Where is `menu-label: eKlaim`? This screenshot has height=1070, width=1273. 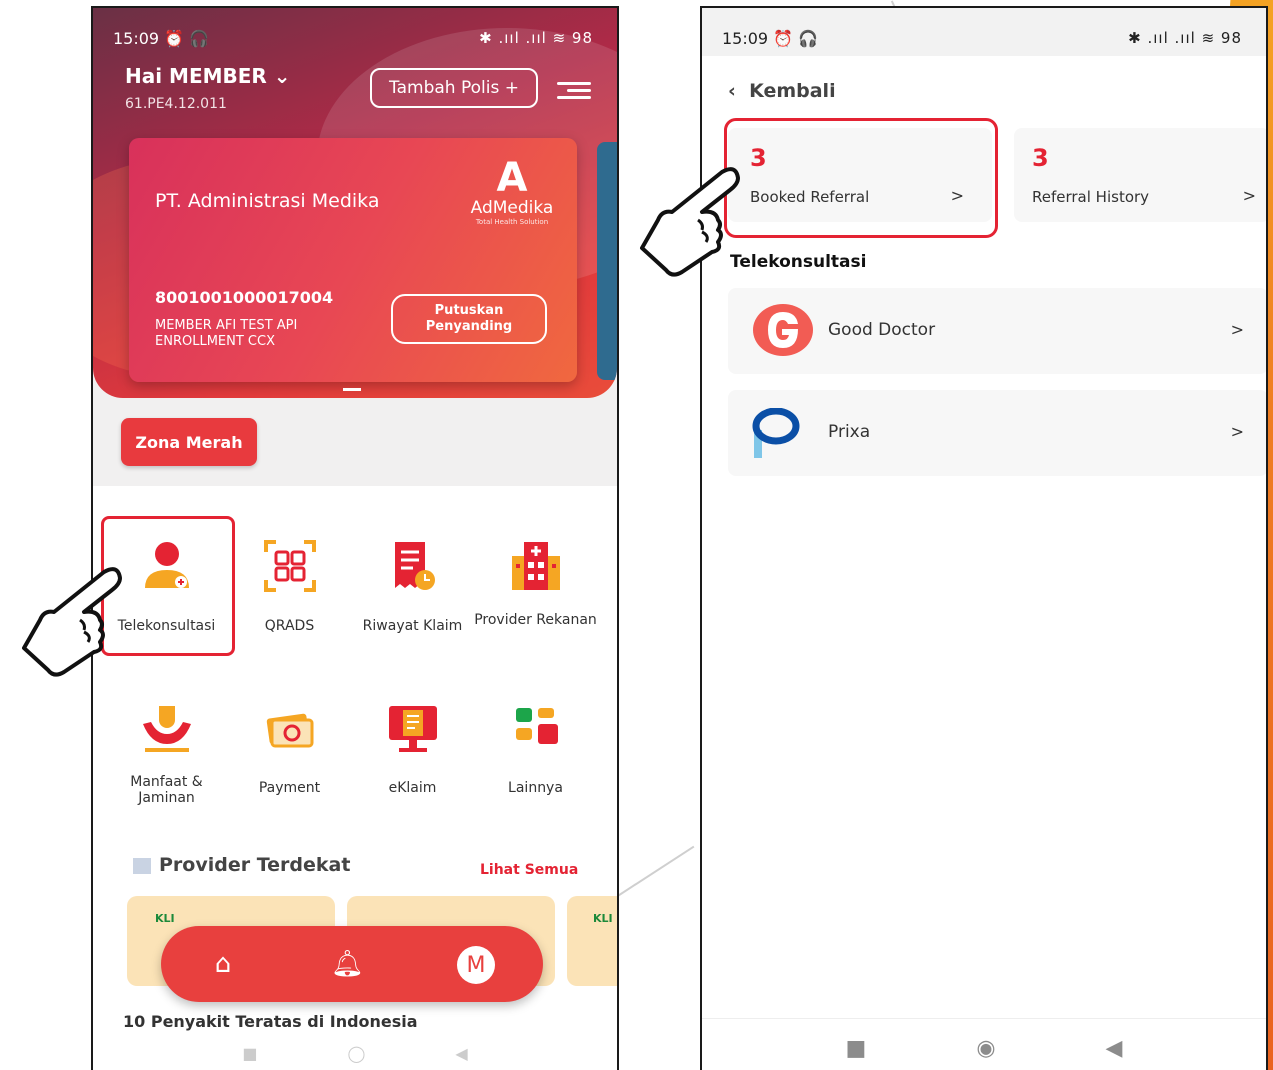 menu-label: eKlaim is located at coordinates (412, 788).